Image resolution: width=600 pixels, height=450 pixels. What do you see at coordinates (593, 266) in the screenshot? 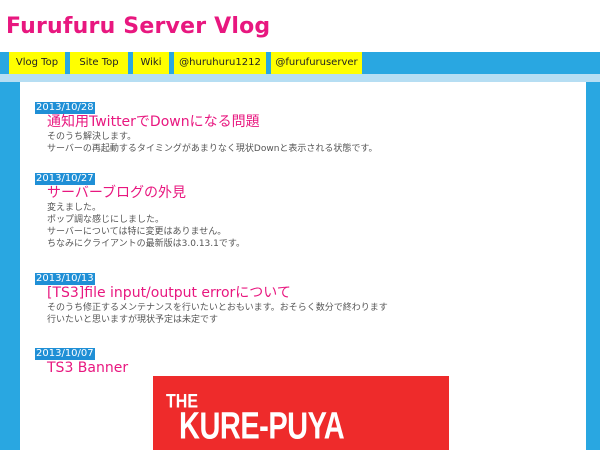
I see `scrollbar-area` at bounding box center [593, 266].